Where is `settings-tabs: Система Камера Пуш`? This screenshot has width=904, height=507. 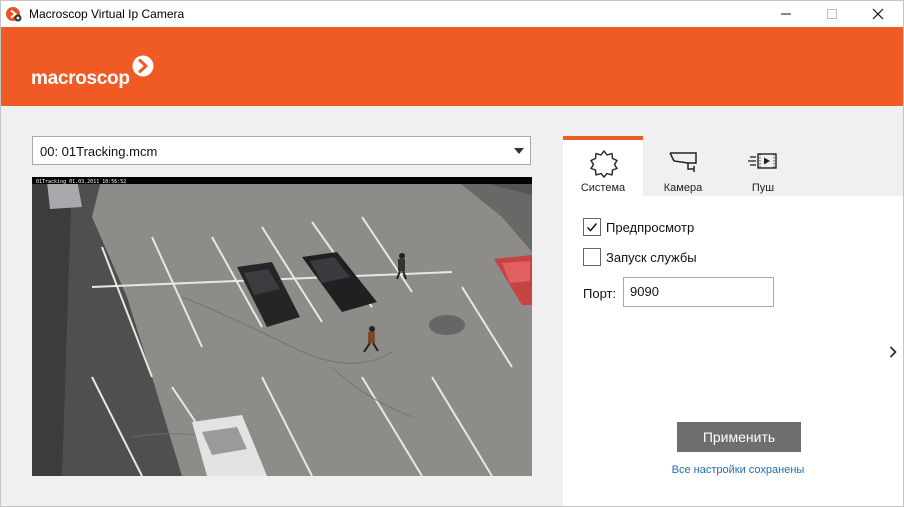 settings-tabs: Система Камера Пуш is located at coordinates (733, 166).